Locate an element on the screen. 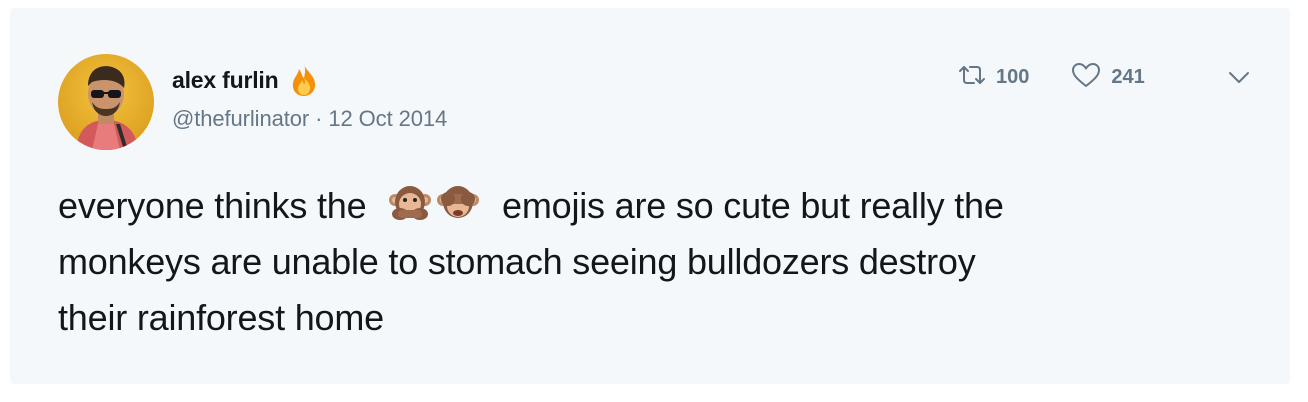 This screenshot has height=402, width=1308. fire-icon is located at coordinates (304, 80).